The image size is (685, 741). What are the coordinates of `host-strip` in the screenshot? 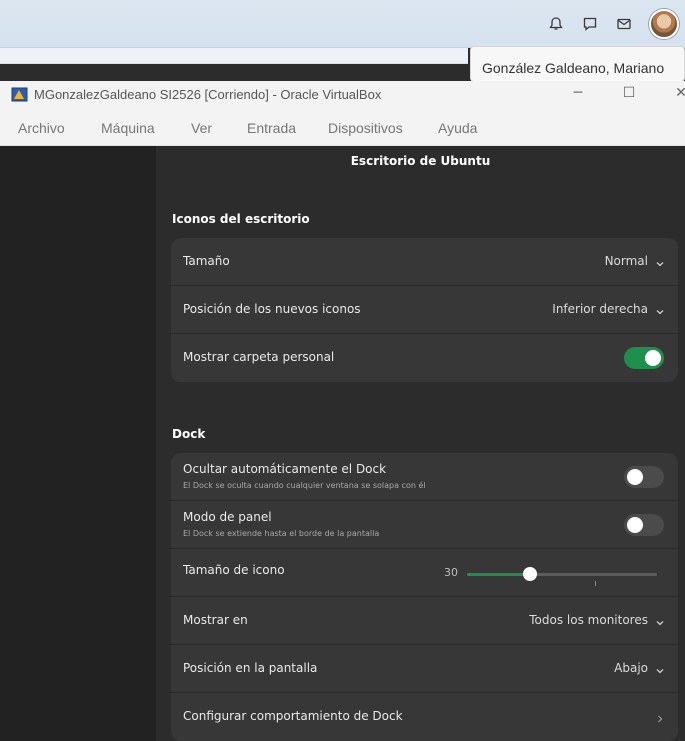 It's located at (234, 56).